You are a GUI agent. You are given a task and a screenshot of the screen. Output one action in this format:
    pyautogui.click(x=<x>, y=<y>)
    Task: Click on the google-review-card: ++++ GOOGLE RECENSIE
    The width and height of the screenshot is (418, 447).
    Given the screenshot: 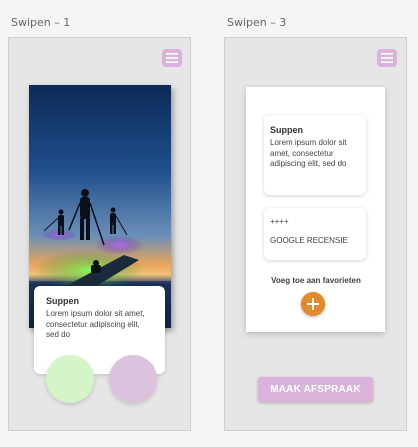 What is the action you would take?
    pyautogui.click(x=315, y=234)
    